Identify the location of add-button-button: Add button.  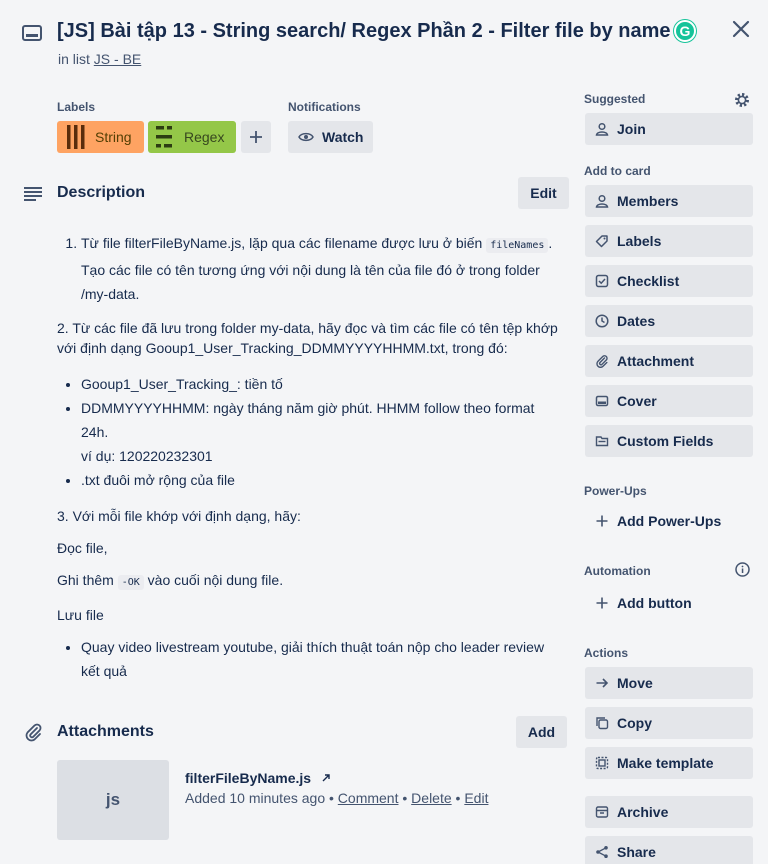
(669, 603).